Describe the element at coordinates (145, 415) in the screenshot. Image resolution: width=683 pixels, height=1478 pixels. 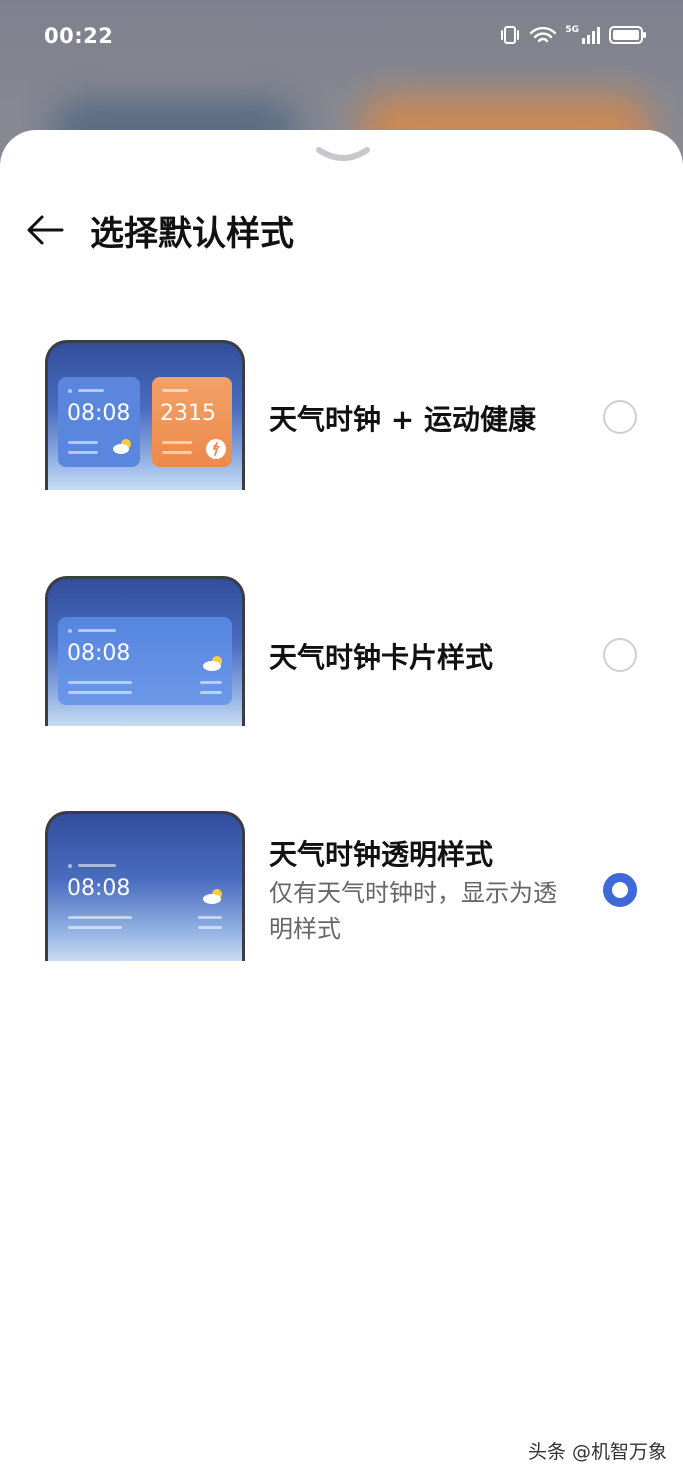
I see `preview-thumbnail: 08:08 2315` at that location.